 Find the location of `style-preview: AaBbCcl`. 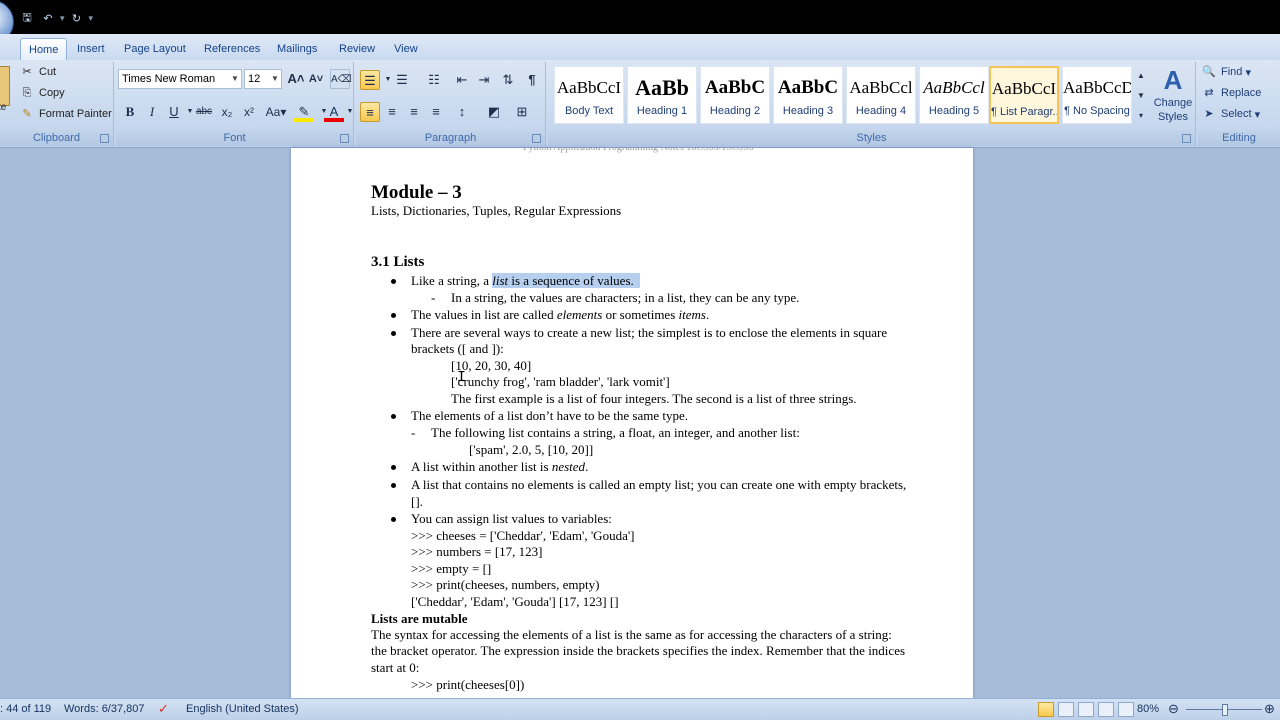

style-preview: AaBbCcl is located at coordinates (881, 87).